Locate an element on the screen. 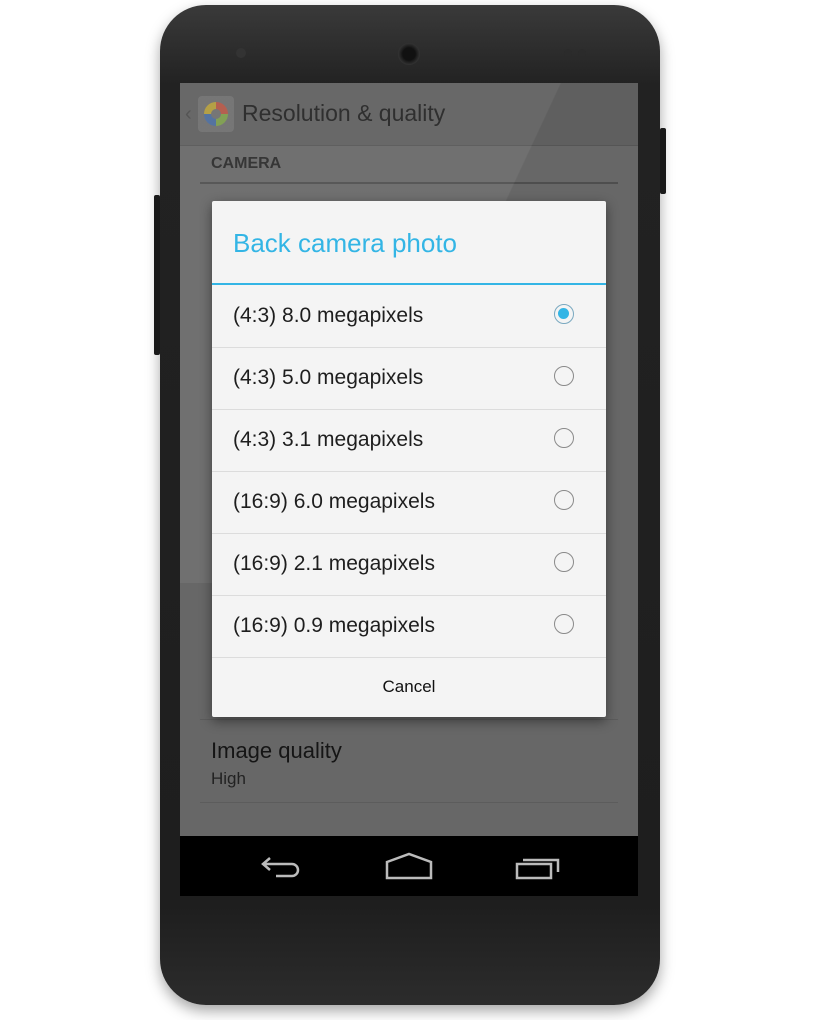 The image size is (820, 1020). resolution-option: (16:9) 0.9 megapixels is located at coordinates (409, 626).